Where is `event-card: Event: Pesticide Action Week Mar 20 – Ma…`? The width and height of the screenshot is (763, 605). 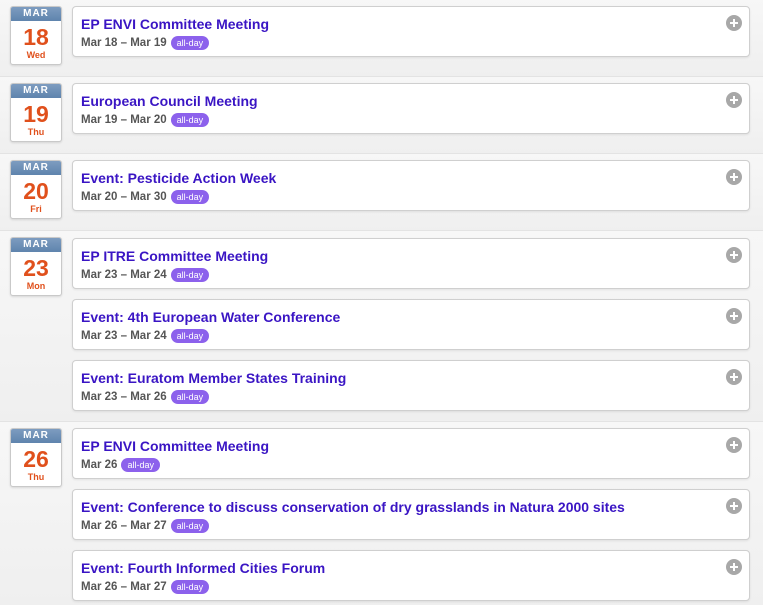
event-card: Event: Pesticide Action Week Mar 20 – Ma… is located at coordinates (411, 185).